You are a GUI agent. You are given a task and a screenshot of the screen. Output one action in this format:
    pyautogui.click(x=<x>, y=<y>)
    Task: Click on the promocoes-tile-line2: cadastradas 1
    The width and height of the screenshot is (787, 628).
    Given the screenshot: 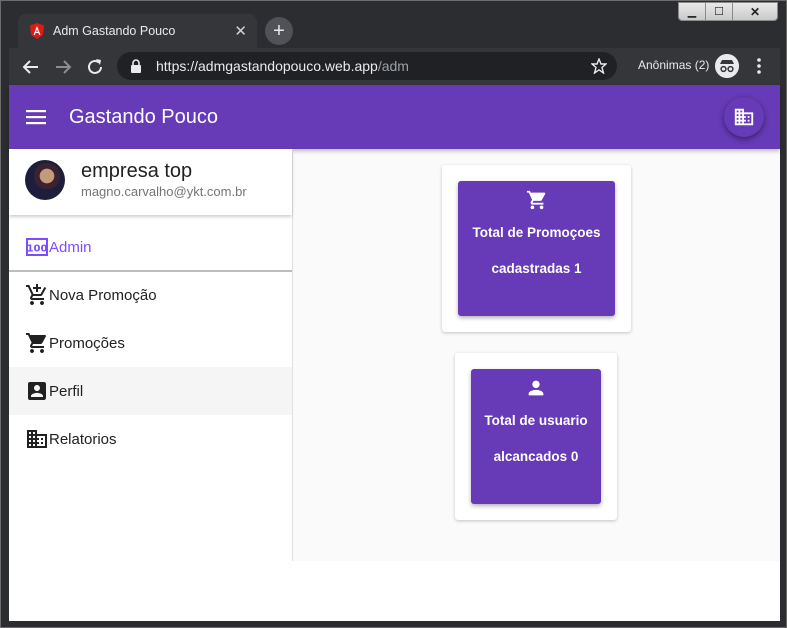 What is the action you would take?
    pyautogui.click(x=536, y=268)
    